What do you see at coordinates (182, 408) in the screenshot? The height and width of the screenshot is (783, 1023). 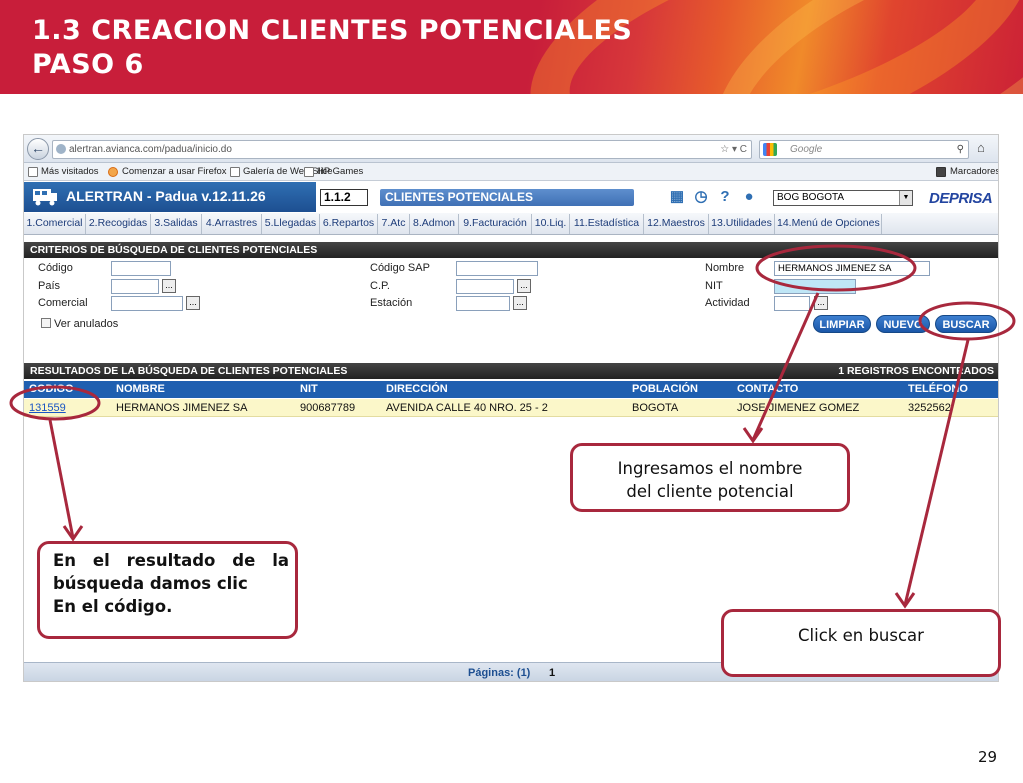 I see `cell-nombre: HERMANOS JIMENEZ SA` at bounding box center [182, 408].